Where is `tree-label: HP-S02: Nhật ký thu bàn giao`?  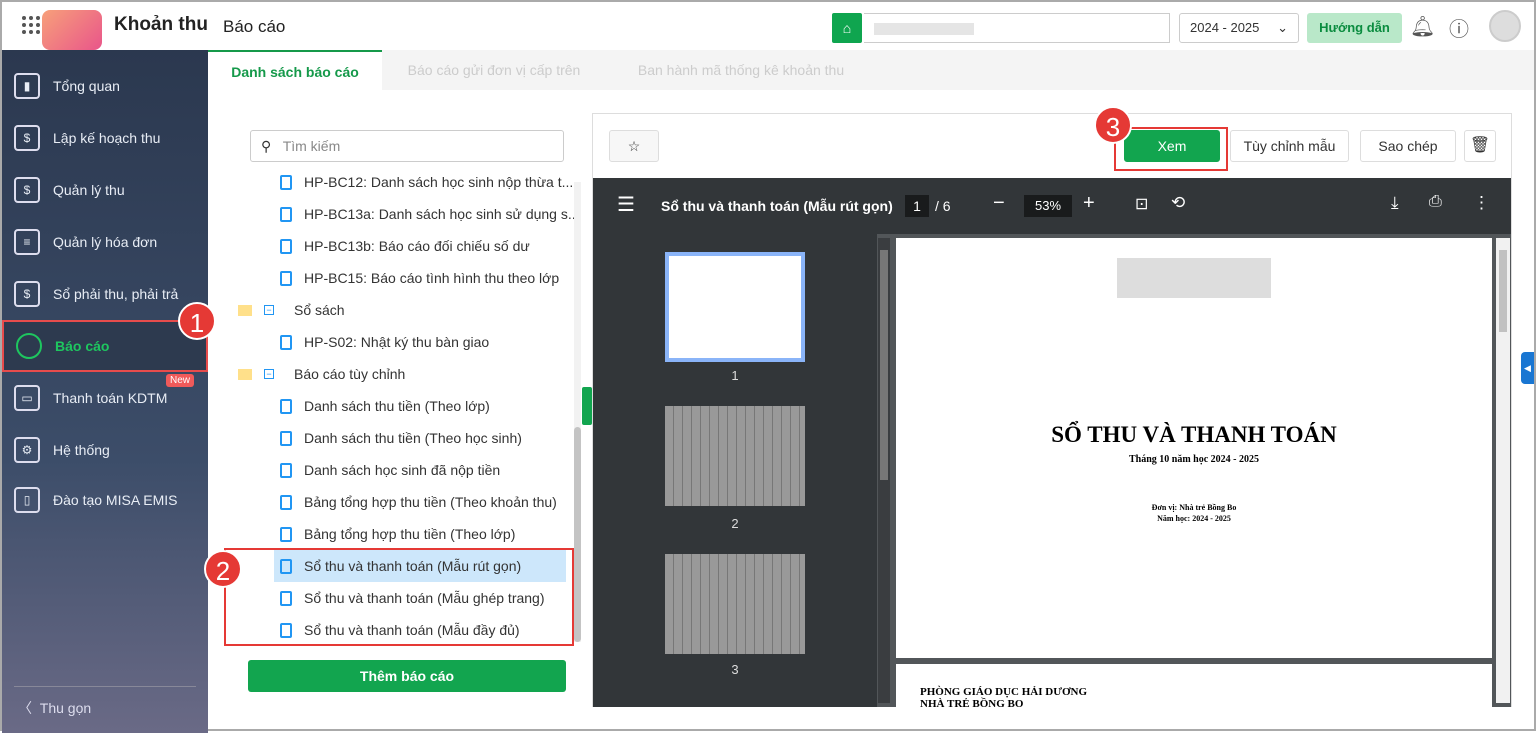 tree-label: HP-S02: Nhật ký thu bàn giao is located at coordinates (397, 342).